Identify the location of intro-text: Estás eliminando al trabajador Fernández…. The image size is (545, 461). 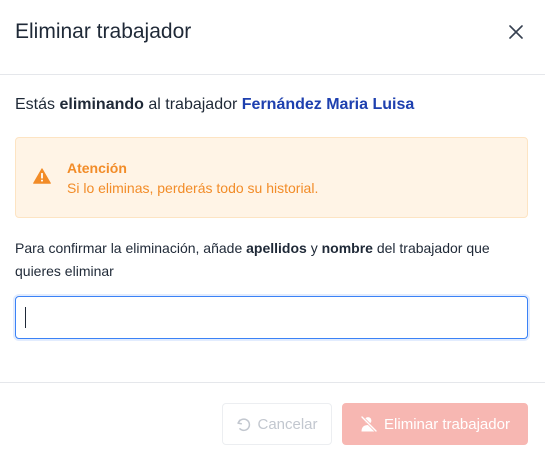
(214, 105).